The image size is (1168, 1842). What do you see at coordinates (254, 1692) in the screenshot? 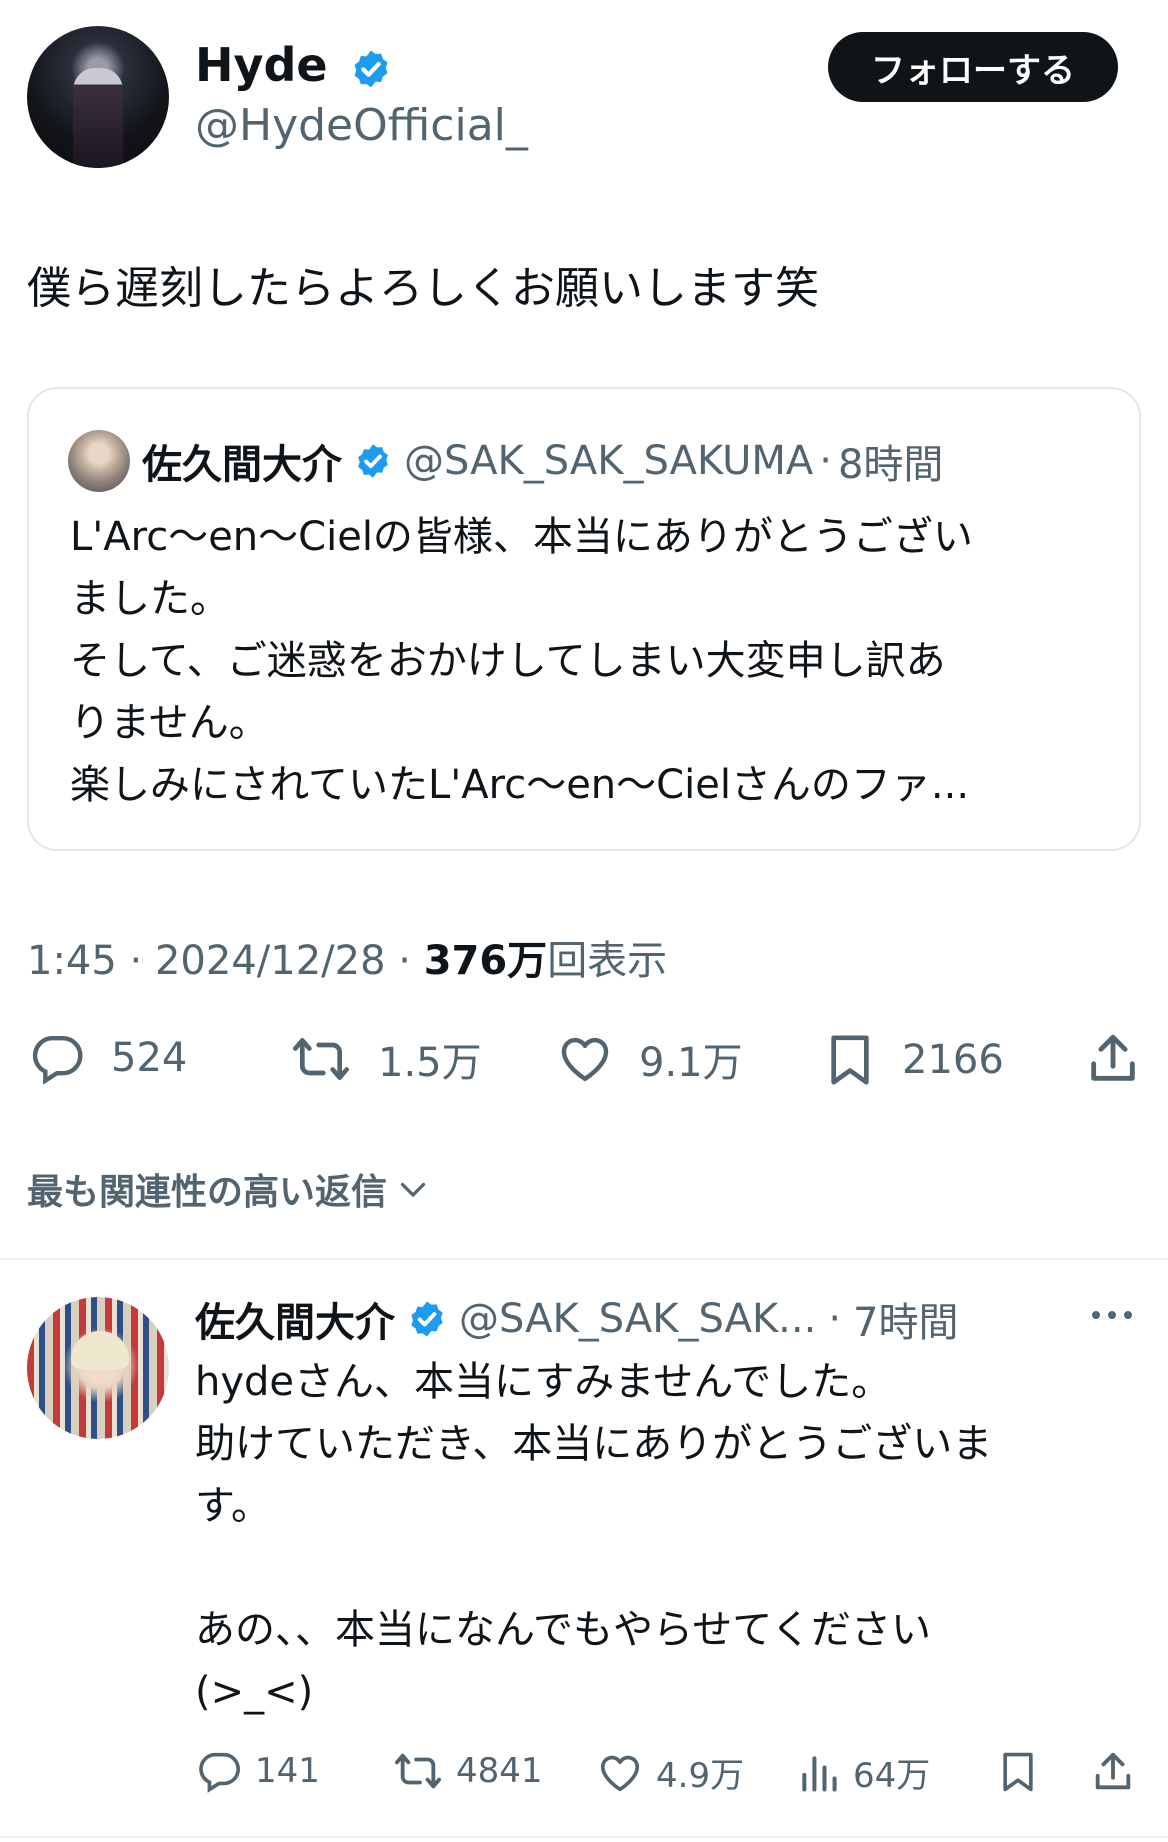
I see `reply-line: (>_<)` at bounding box center [254, 1692].